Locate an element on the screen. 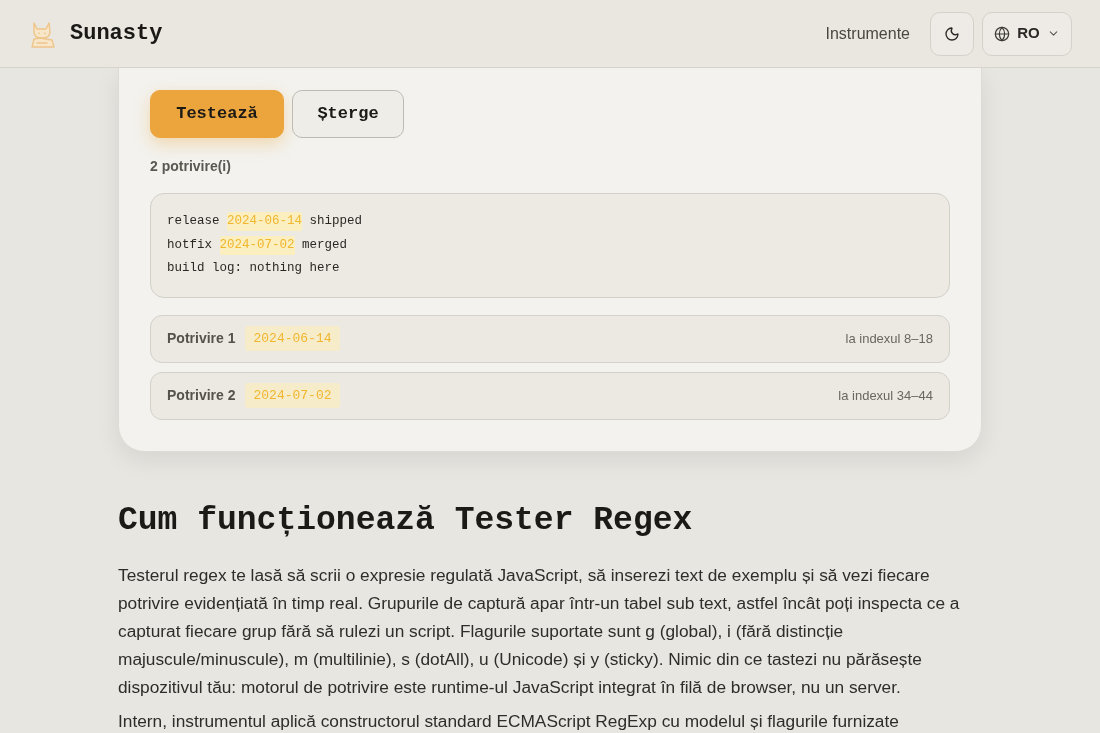  section-heading: Cum funcționează Tester Regex is located at coordinates (405, 520).